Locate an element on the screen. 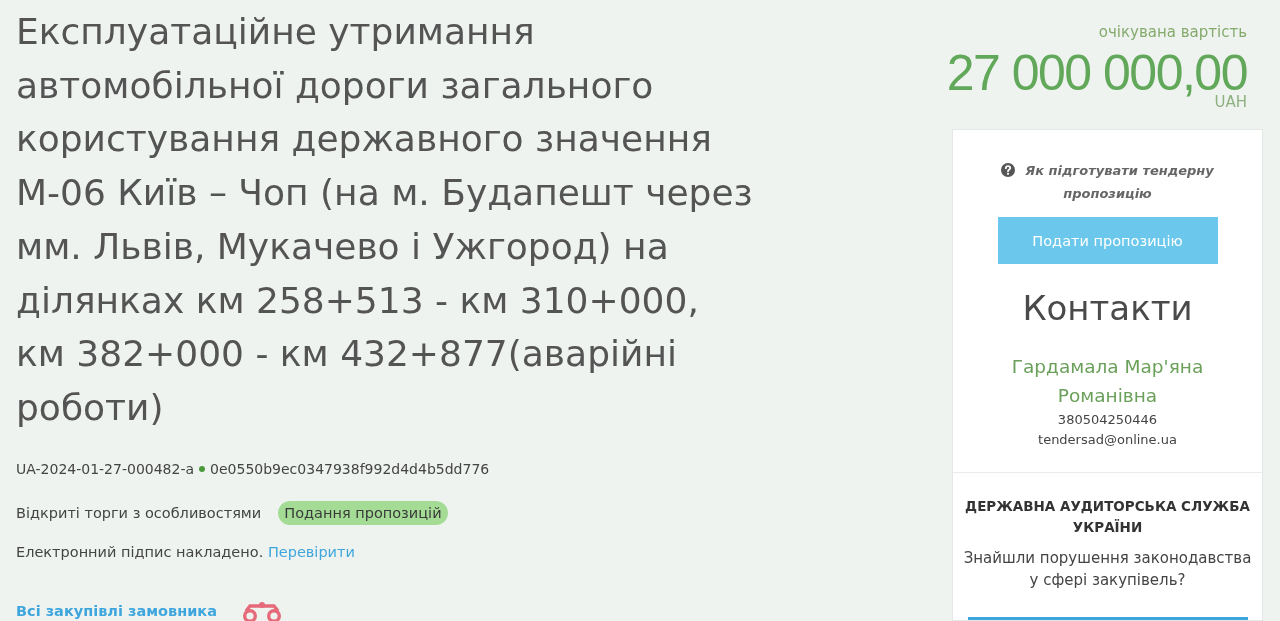 Image resolution: width=1280 pixels, height=621 pixels. tender-id: UA-2024-01-27-000482-a is located at coordinates (105, 469).